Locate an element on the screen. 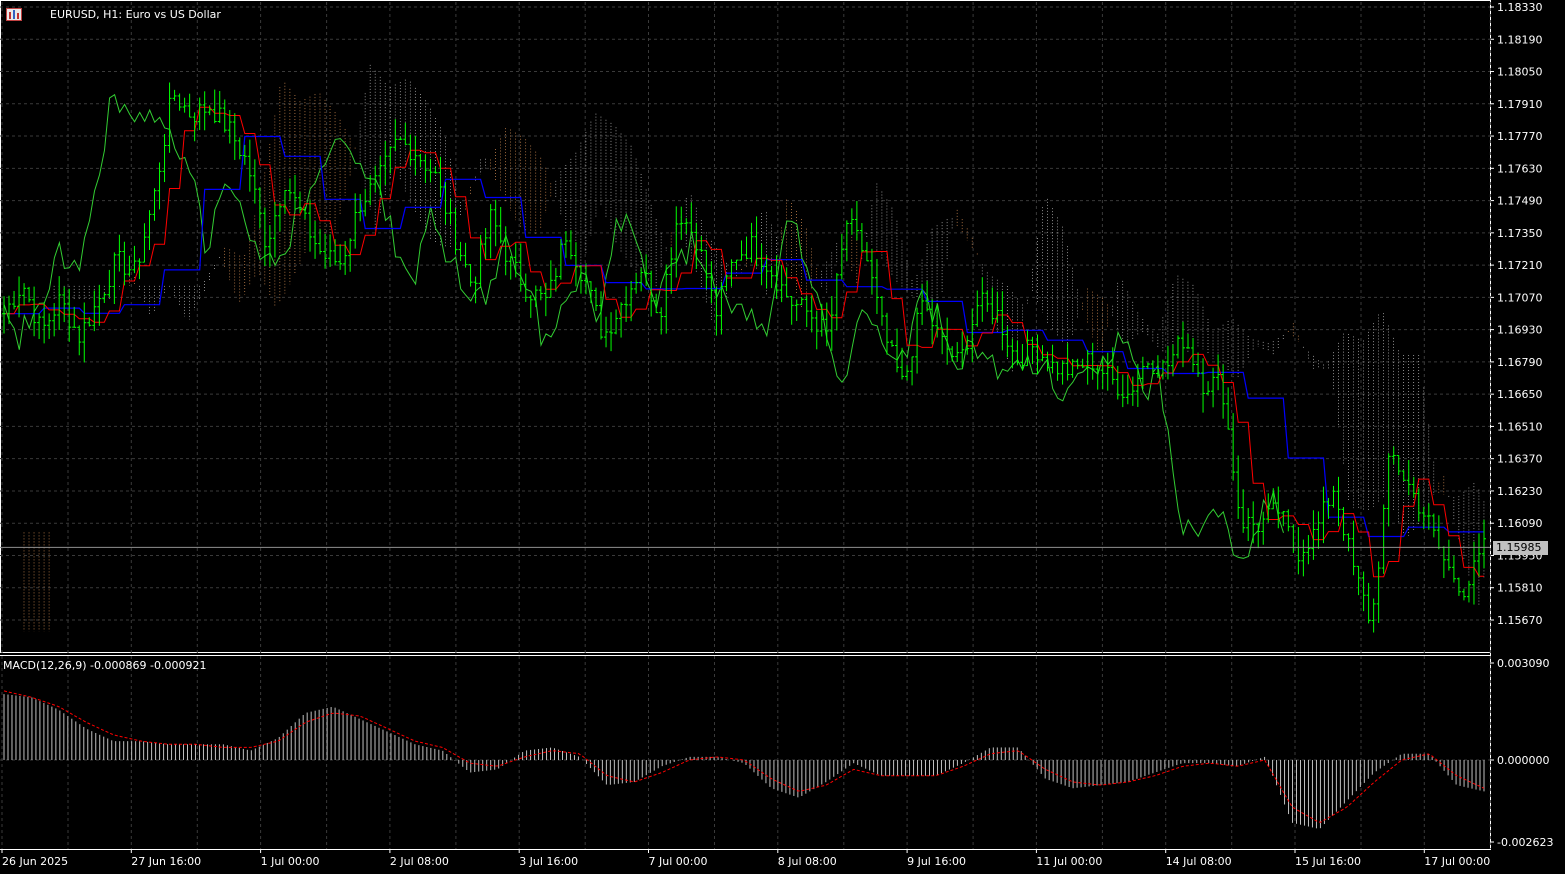  x-axis-label: 8 Jul 08:00 is located at coordinates (807, 861).